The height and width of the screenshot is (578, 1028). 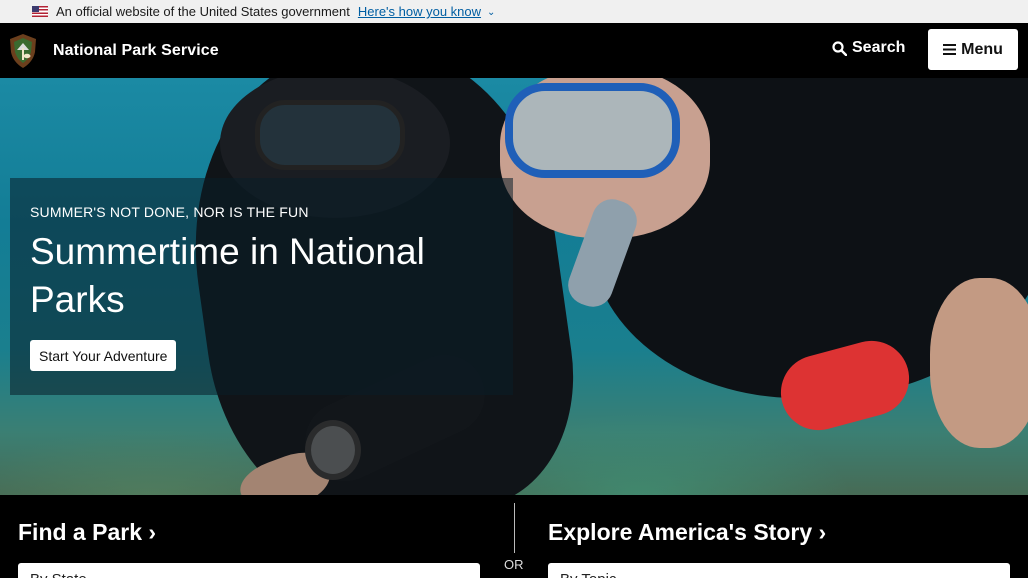 I want to click on find-a-park-heading: Find a Park ›, so click(x=87, y=532).